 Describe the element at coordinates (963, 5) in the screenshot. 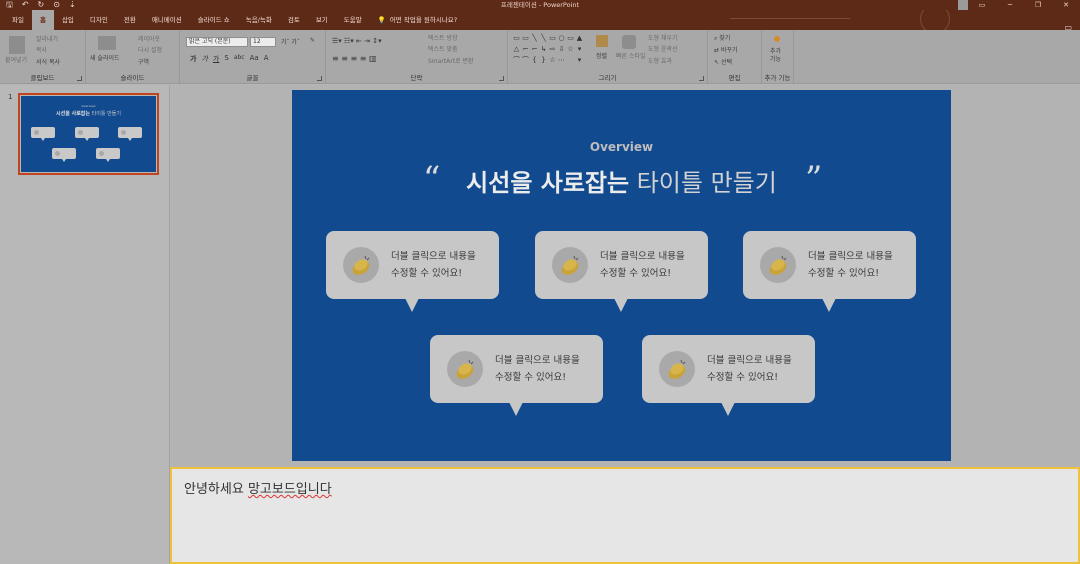

I see `account-avatar` at that location.